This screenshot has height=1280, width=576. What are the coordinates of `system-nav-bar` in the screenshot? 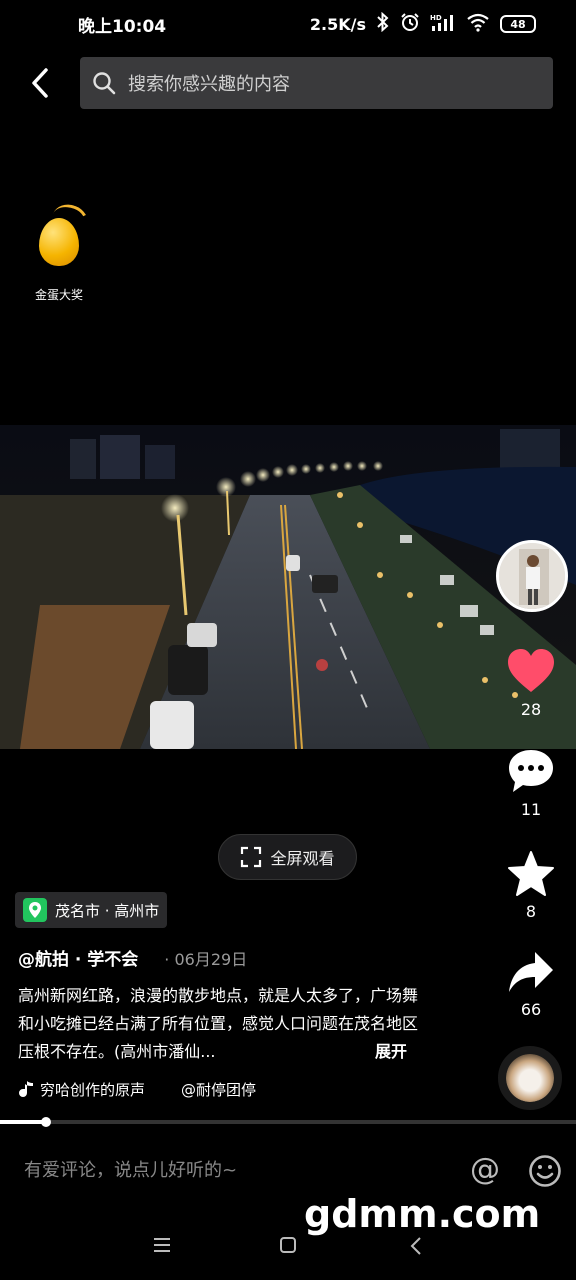 It's located at (288, 1250).